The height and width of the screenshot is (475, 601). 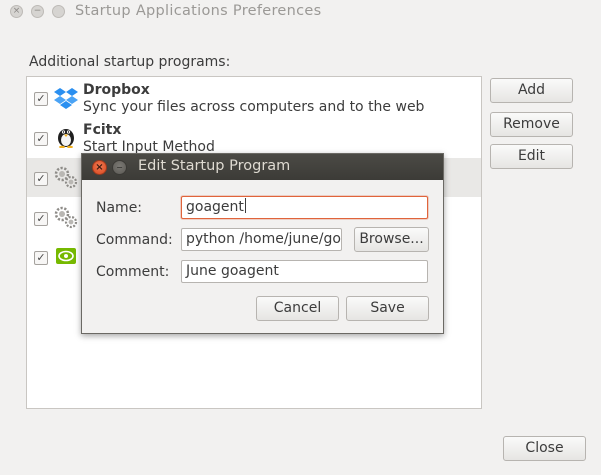 What do you see at coordinates (245, 205) in the screenshot?
I see `text-caret` at bounding box center [245, 205].